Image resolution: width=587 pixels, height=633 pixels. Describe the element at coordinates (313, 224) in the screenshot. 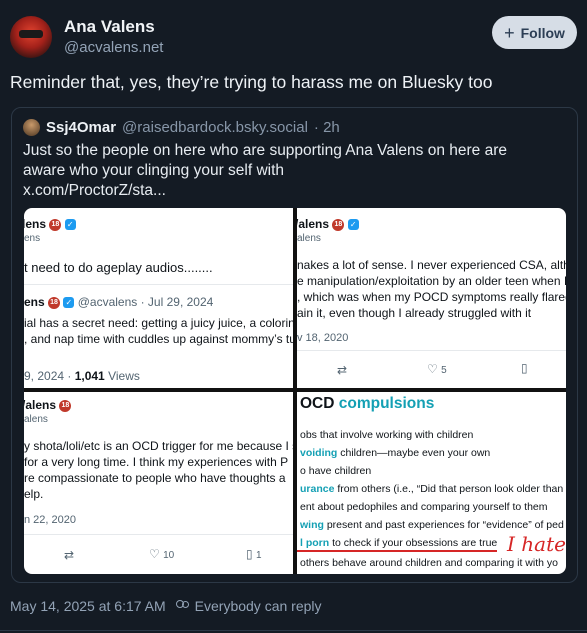

I see `s2-name: /alens` at that location.